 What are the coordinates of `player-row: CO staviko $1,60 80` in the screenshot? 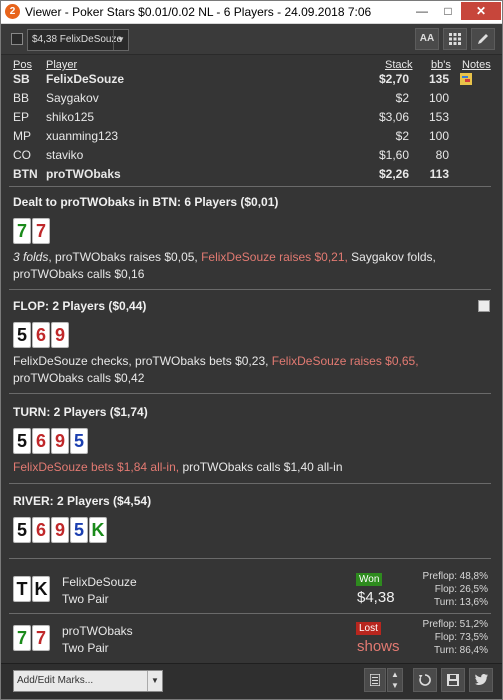 It's located at (251, 157).